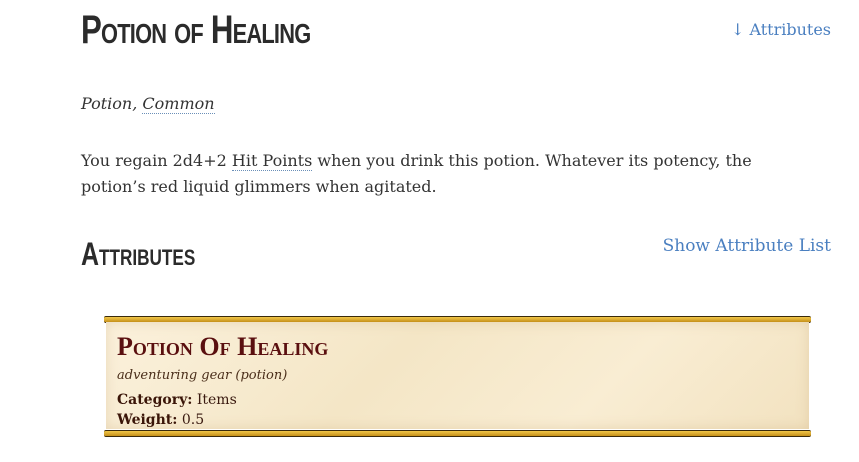  Describe the element at coordinates (155, 400) in the screenshot. I see `category-label: Category:` at that location.